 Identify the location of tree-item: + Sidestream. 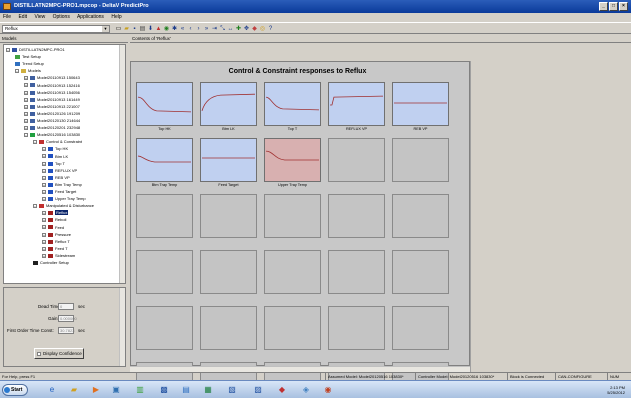
(58, 255).